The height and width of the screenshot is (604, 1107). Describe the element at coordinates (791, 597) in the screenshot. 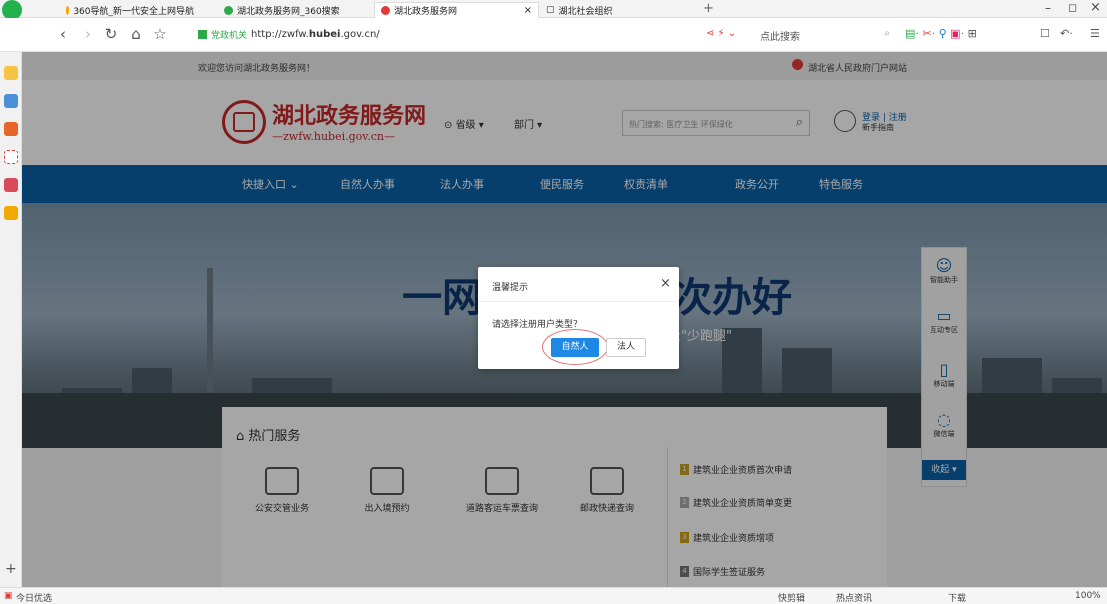

I see `quick-clip-link: 快剪辑` at that location.